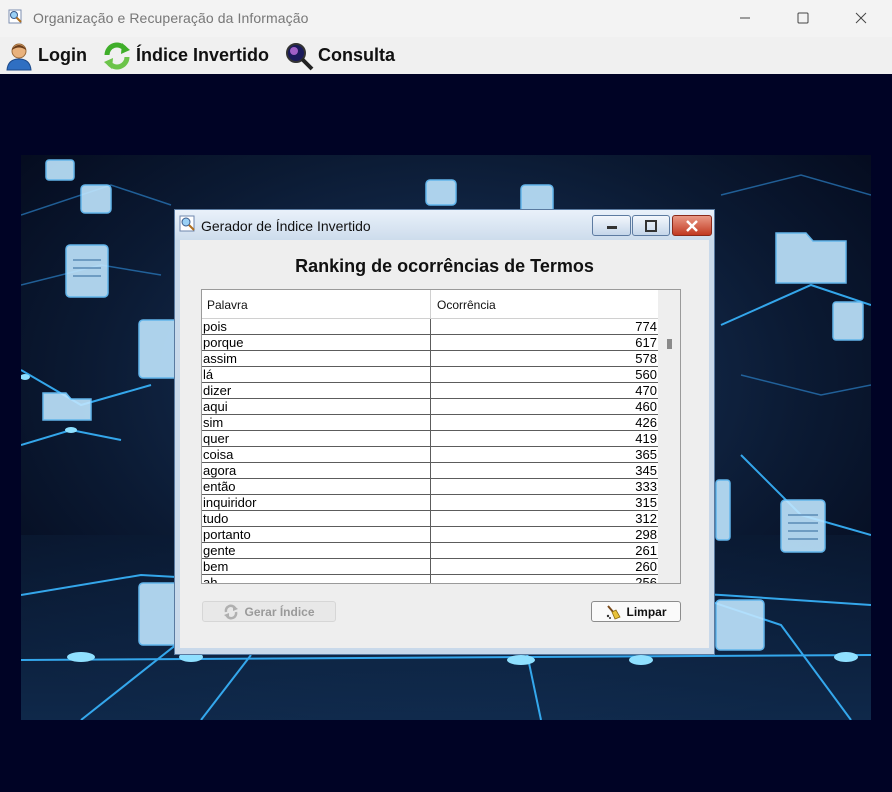 Image resolution: width=892 pixels, height=792 pixels. What do you see at coordinates (430, 471) in the screenshot?
I see `table-row: agora 345` at bounding box center [430, 471].